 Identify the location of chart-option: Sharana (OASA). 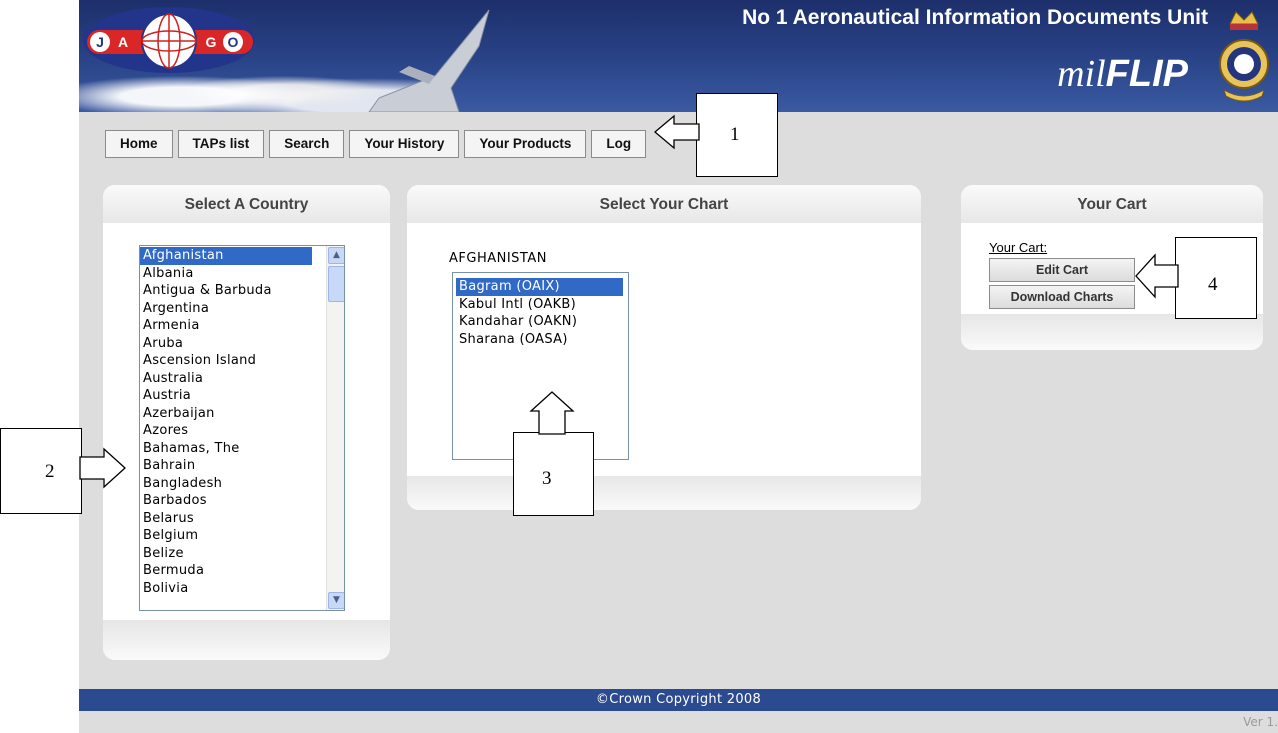
(539, 340).